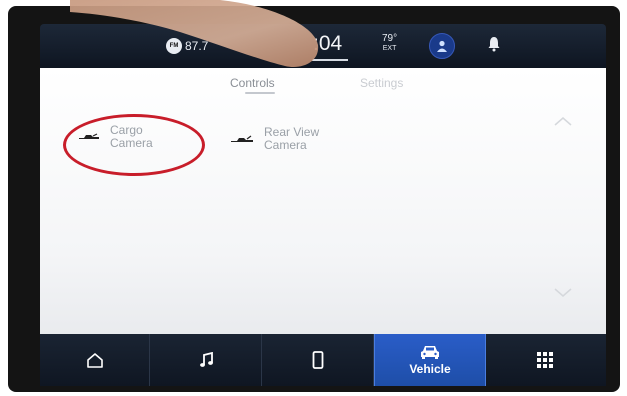 The image size is (627, 396). Describe the element at coordinates (390, 38) in the screenshot. I see `temperature-value: 79°` at that location.